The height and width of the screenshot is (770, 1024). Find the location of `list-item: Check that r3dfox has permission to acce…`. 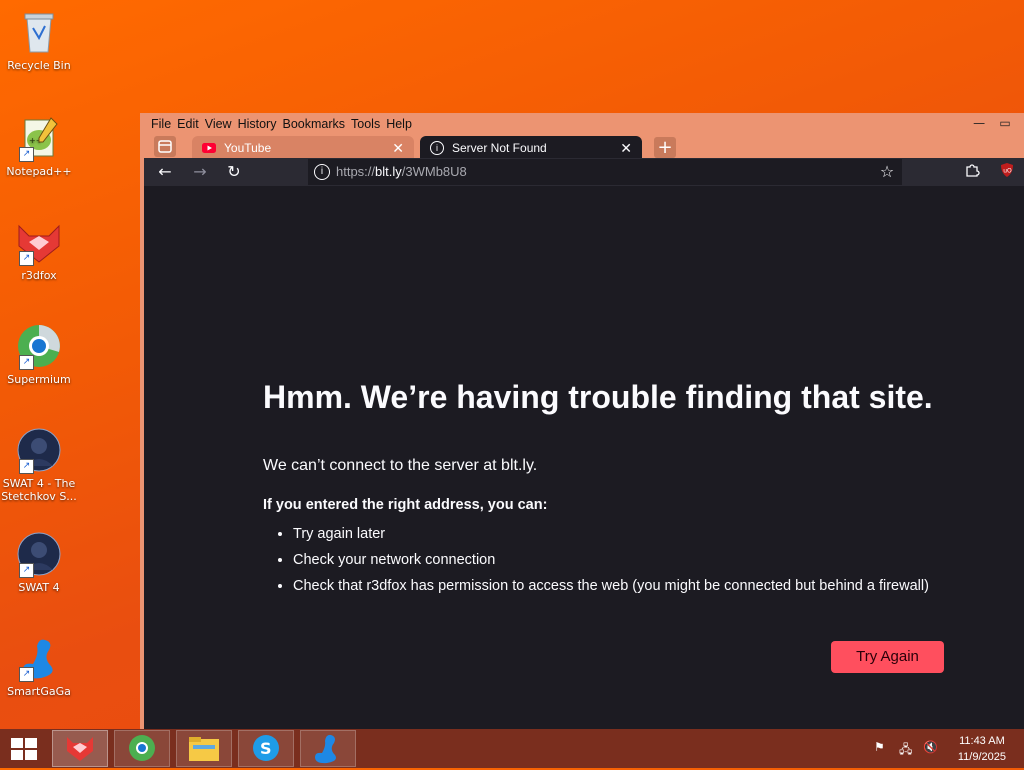

list-item: Check that r3dfox has permission to acce… is located at coordinates (611, 586).